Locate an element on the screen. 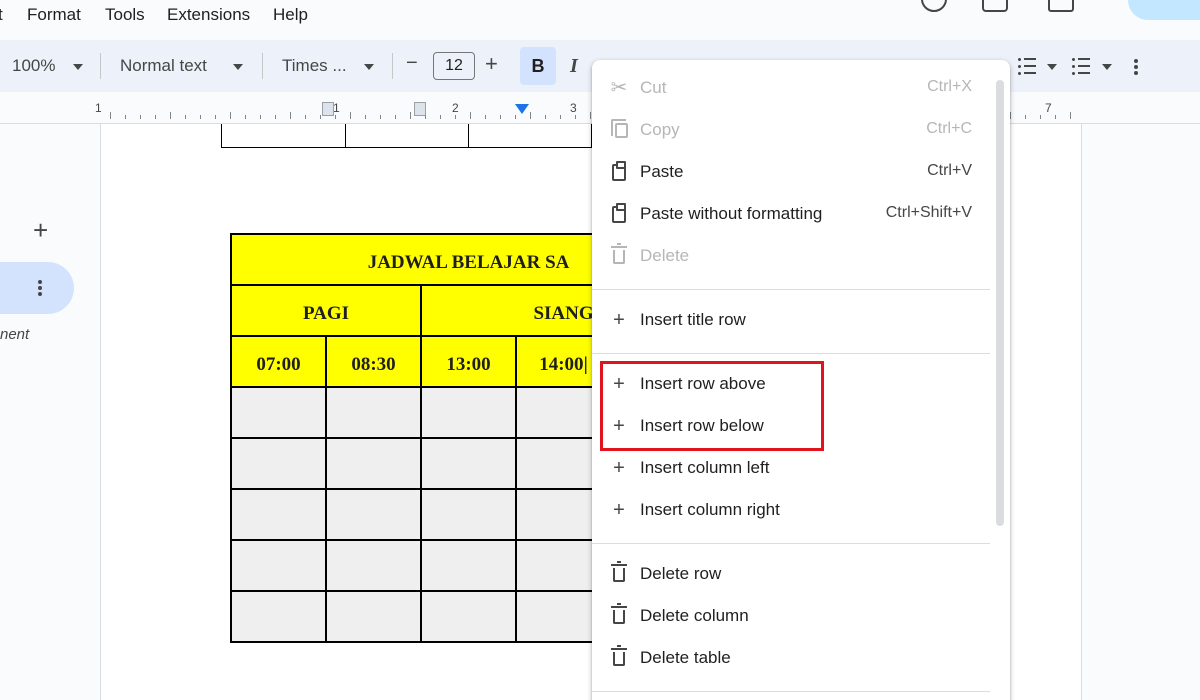 The height and width of the screenshot is (700, 1200). menu-item-extensions: Extensions is located at coordinates (208, 15).